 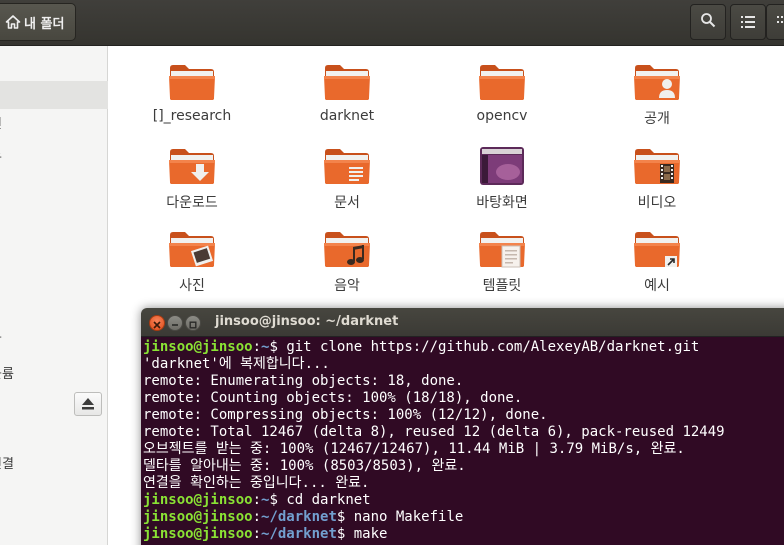 I want to click on terminal-title: jinsoo@jinsoo: ~/darknet, so click(x=307, y=321).